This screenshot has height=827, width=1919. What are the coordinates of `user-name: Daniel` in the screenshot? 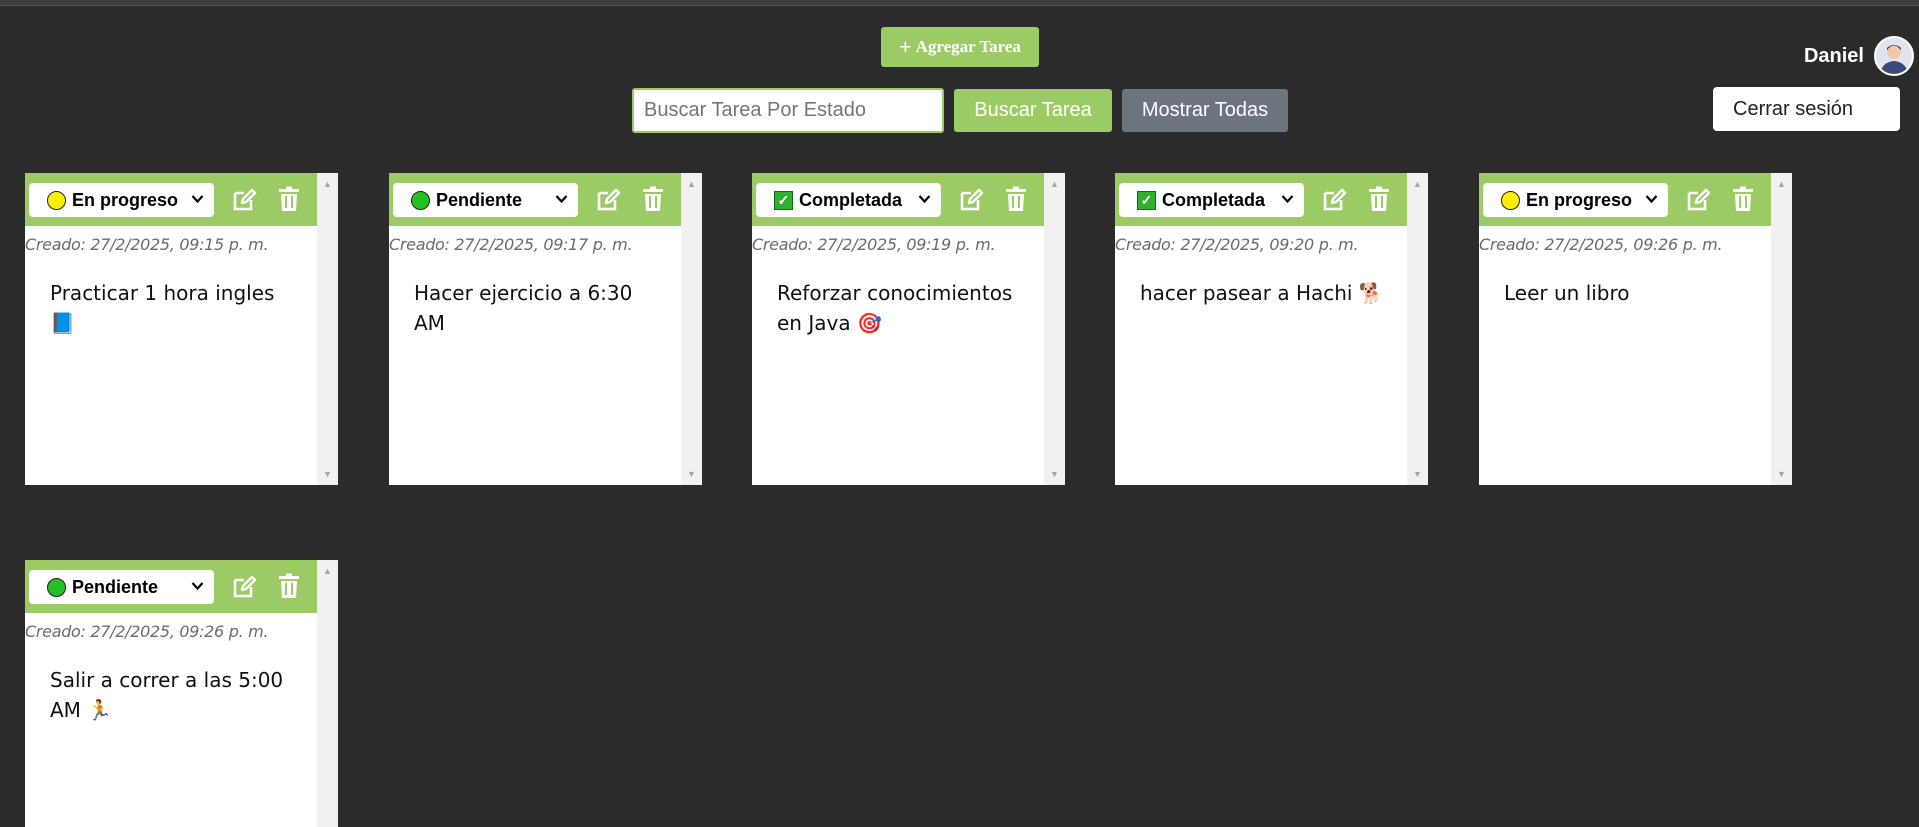 It's located at (1833, 55).